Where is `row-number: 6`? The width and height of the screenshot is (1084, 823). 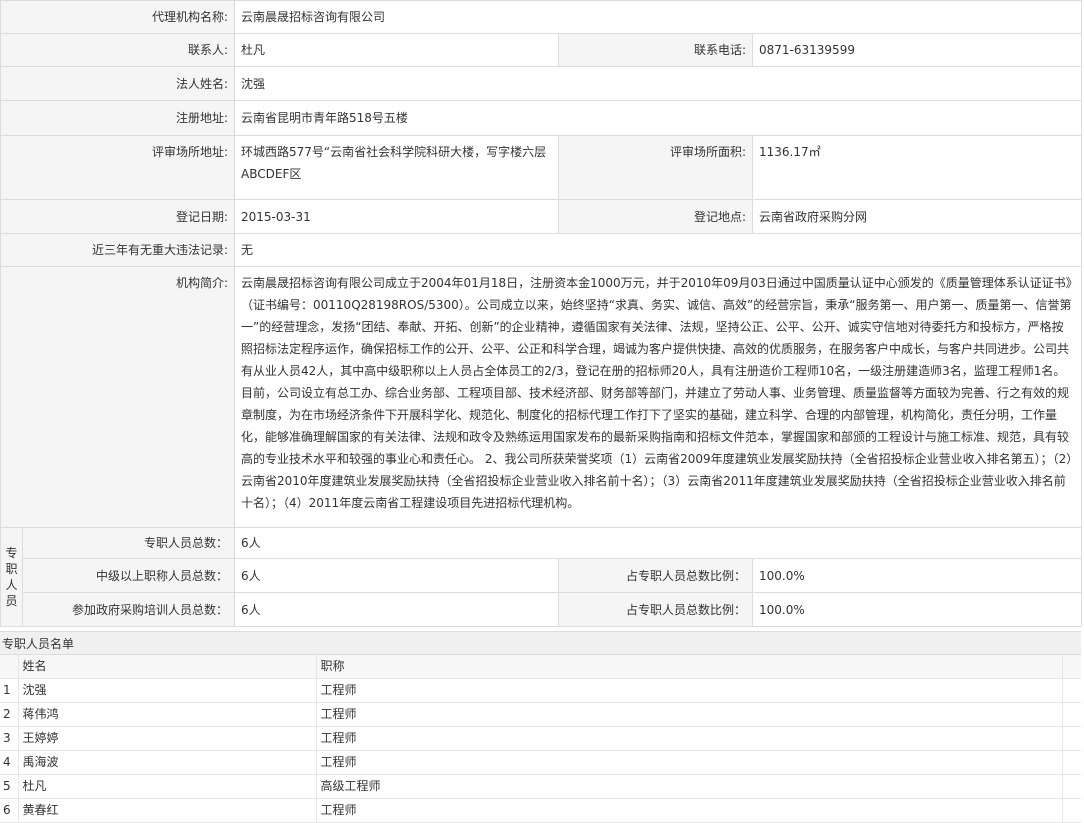
row-number: 6 is located at coordinates (9, 810).